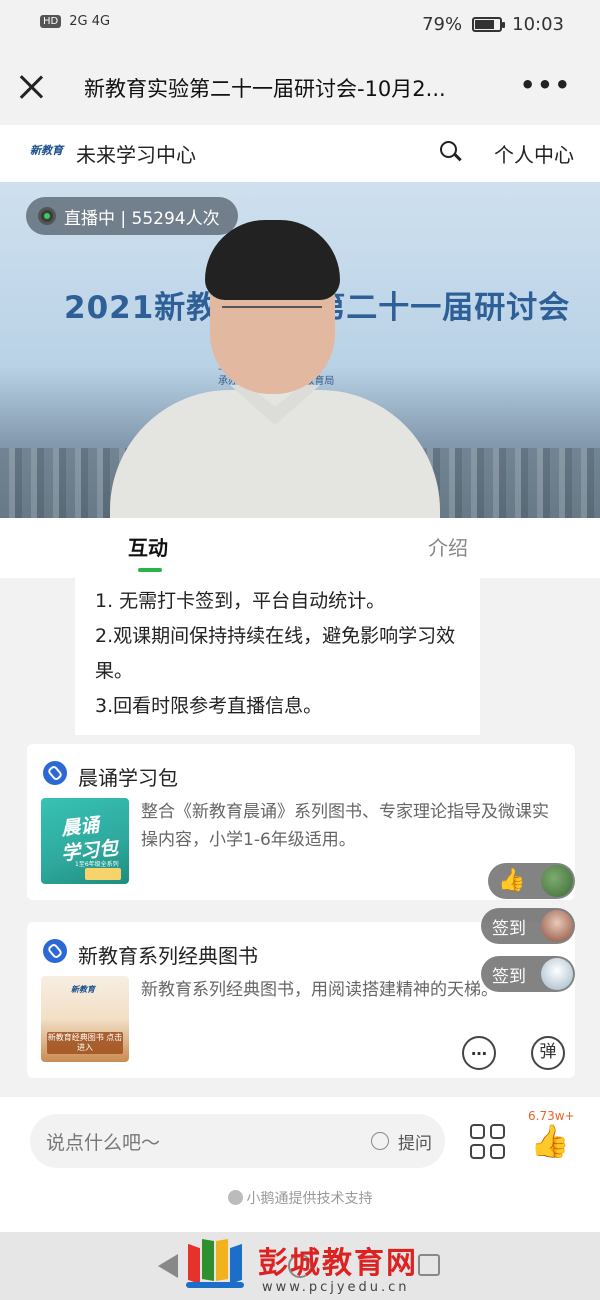 This screenshot has height=1300, width=600. I want to click on site-watermark: 彭城教育网 www.pcjyedu.cn, so click(314, 1267).